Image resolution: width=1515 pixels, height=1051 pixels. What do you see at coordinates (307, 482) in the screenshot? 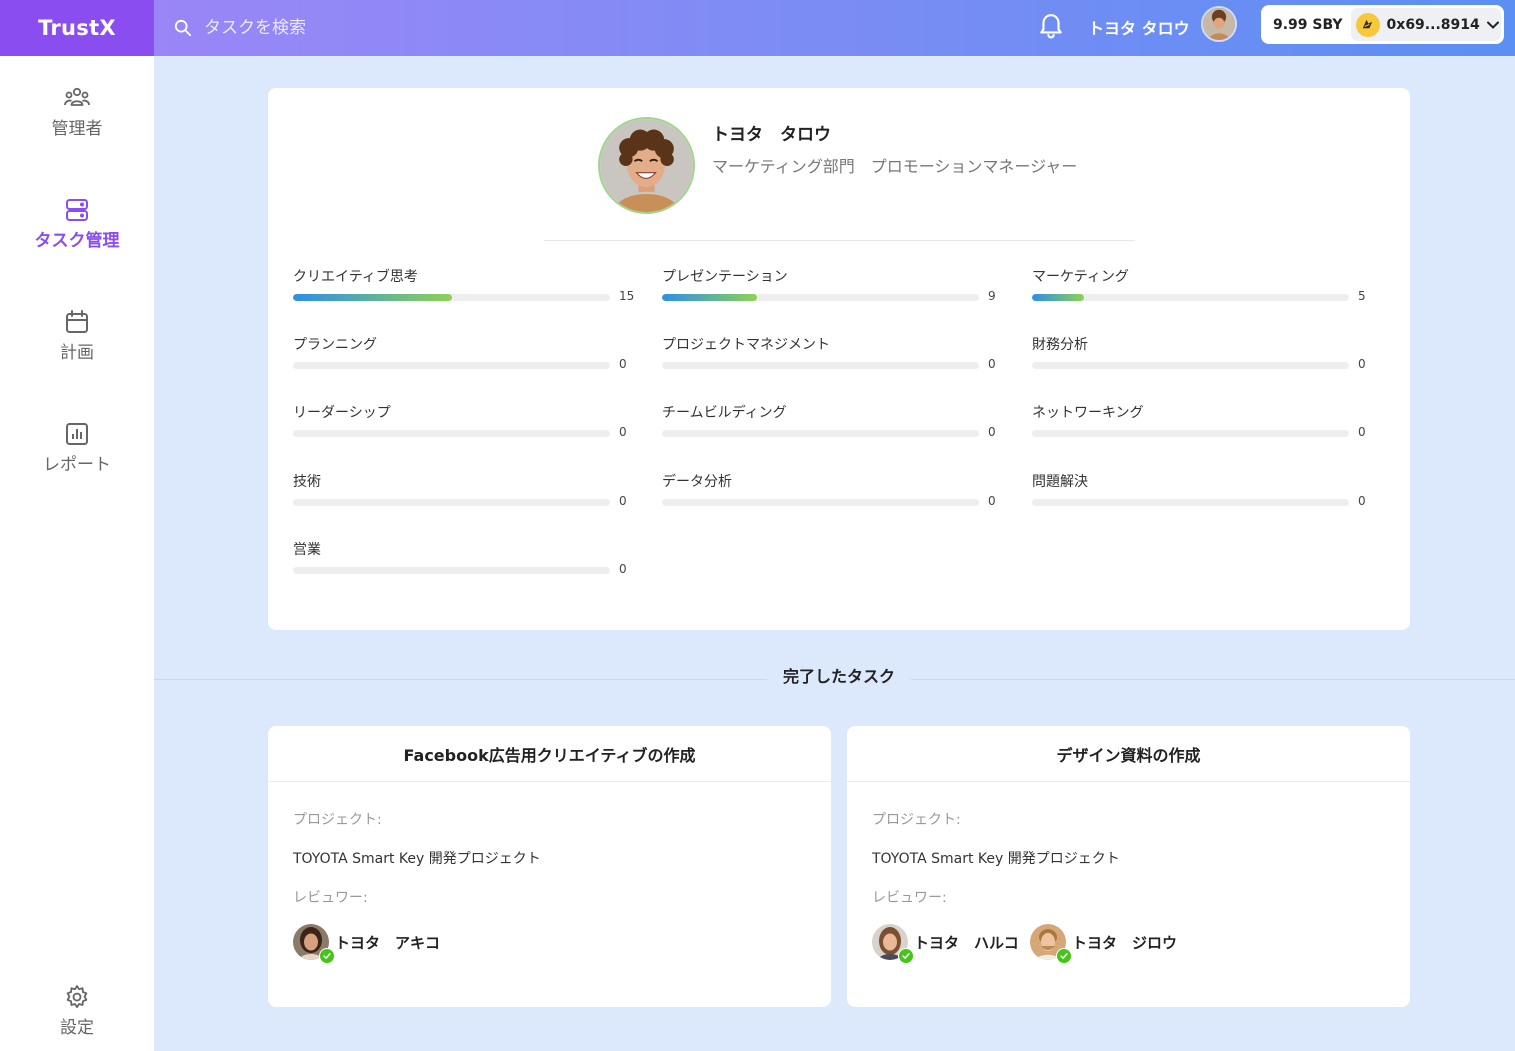
I see `skill-label: 技術` at bounding box center [307, 482].